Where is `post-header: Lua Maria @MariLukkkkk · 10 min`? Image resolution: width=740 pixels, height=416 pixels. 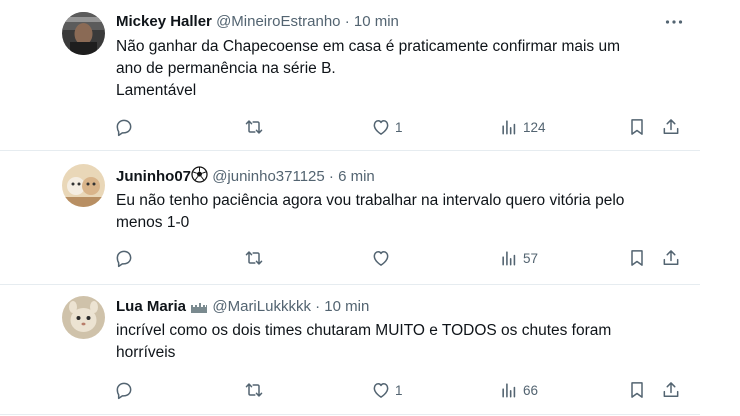
post-header: Lua Maria @MariLukkkkk · 10 min is located at coordinates (242, 307).